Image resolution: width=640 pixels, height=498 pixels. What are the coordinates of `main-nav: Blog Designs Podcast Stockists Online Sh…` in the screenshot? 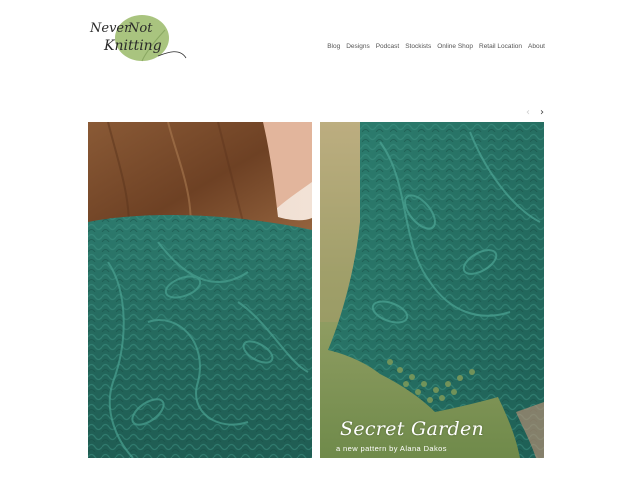 It's located at (436, 46).